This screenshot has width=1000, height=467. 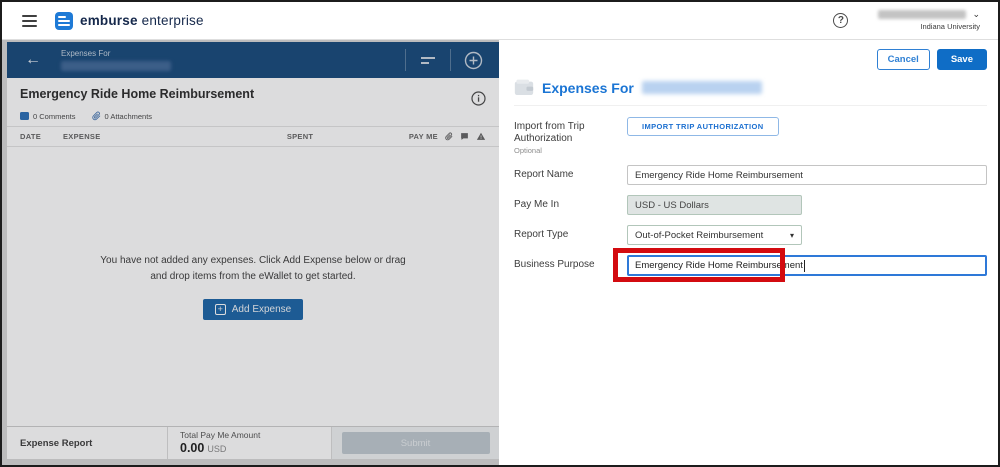 I want to click on brand-suffix: enterprise, so click(x=172, y=20).